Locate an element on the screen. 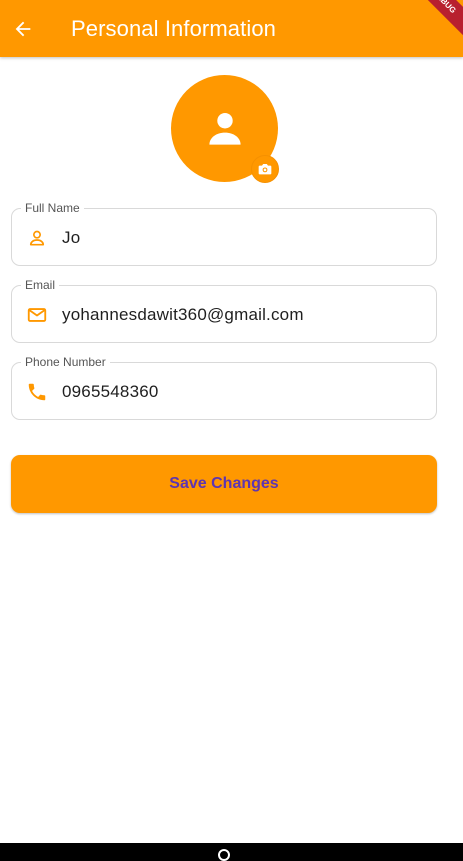 The image size is (463, 861). back-button is located at coordinates (23, 28).